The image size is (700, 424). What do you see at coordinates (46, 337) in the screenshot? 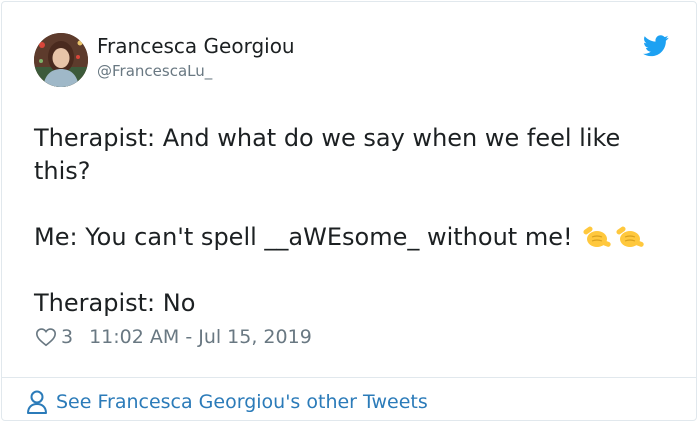
I see `heart-icon` at bounding box center [46, 337].